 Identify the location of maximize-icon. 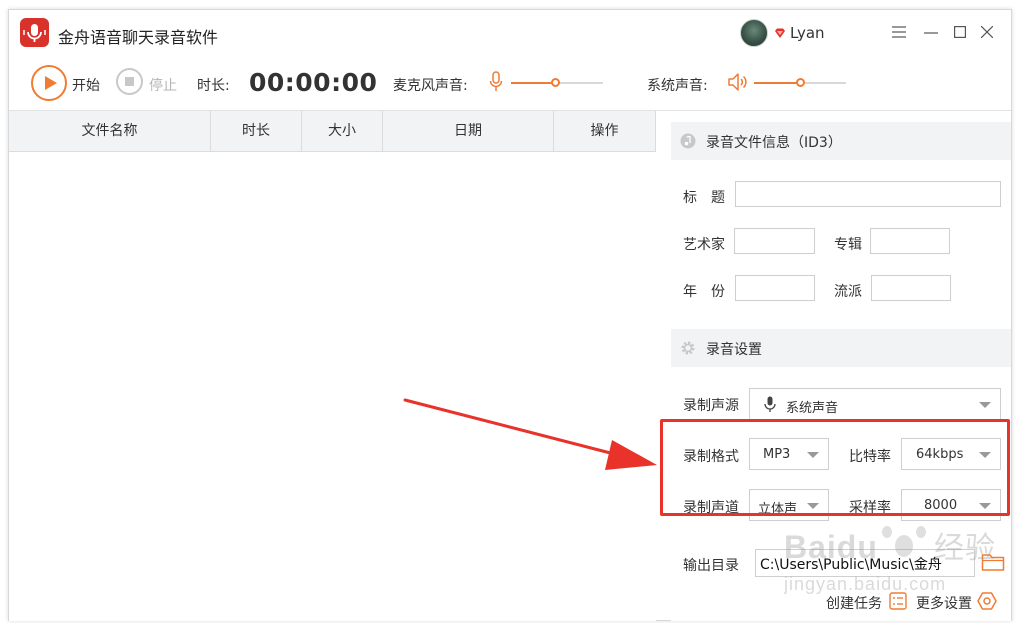
(960, 32).